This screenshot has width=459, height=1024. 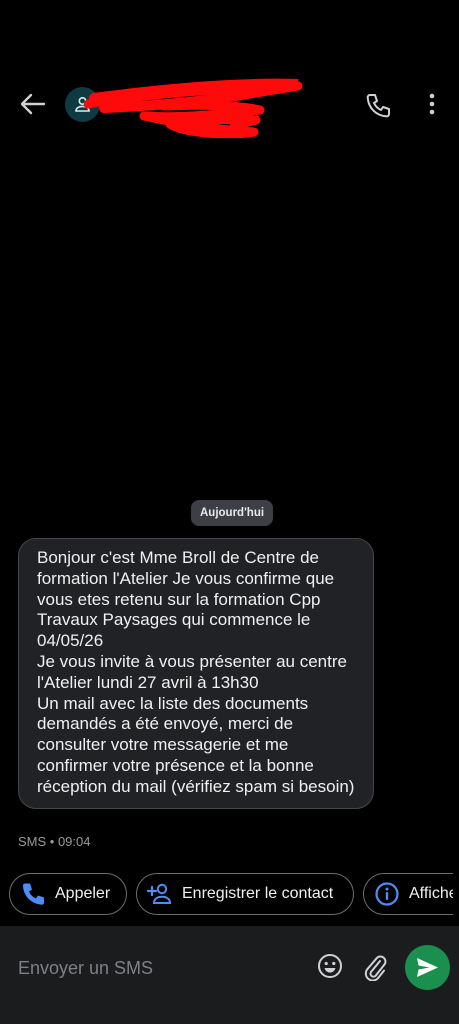 I want to click on more-vertical-icon, so click(x=432, y=104).